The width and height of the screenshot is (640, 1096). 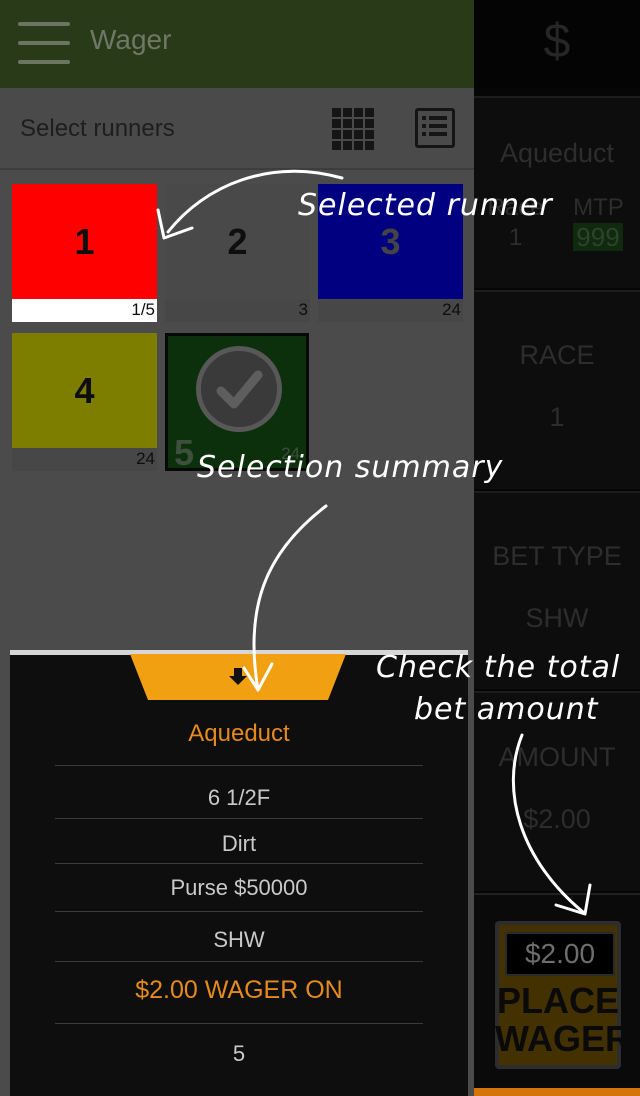 I want to click on annotation-selected-runner: Selected runner, so click(x=425, y=205).